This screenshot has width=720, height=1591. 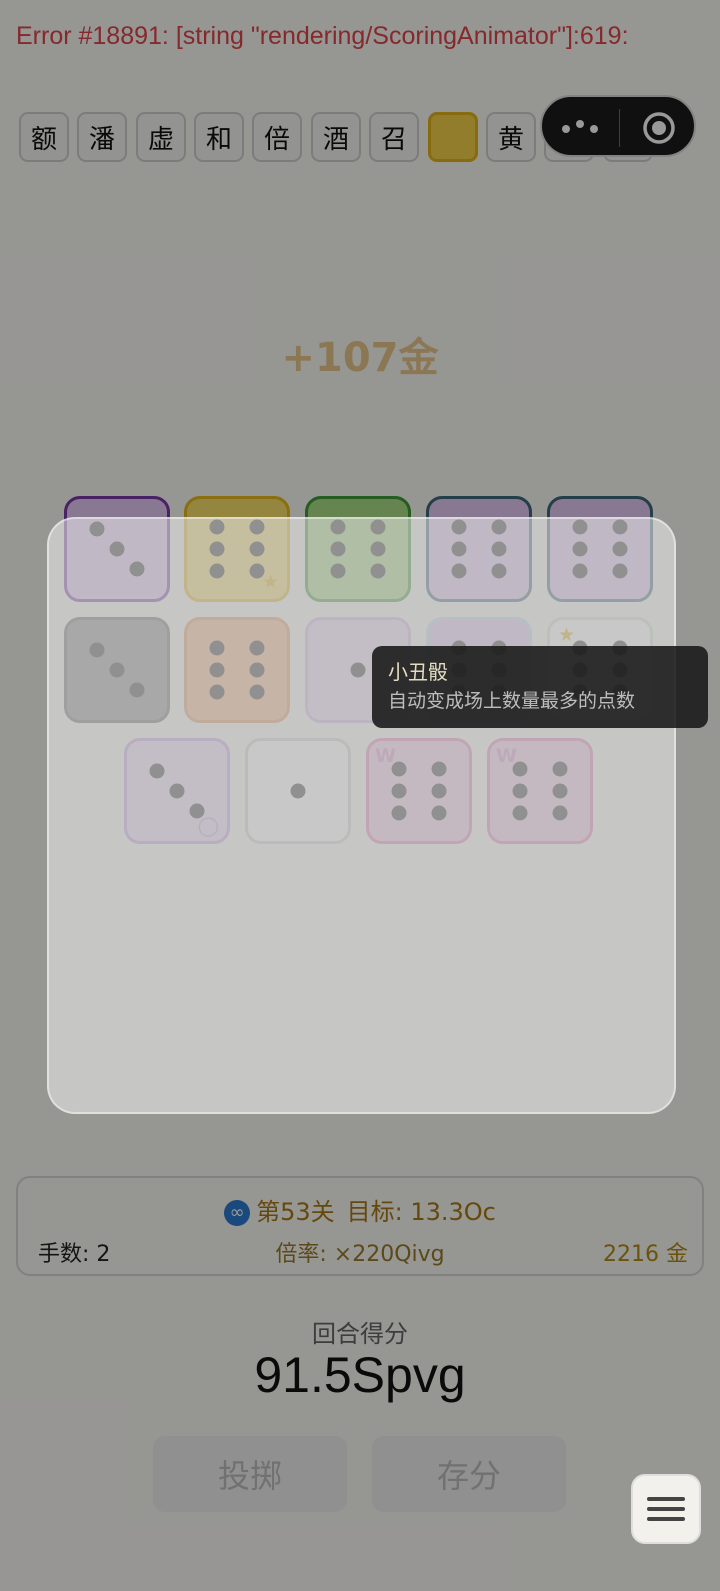 What do you see at coordinates (666, 1509) in the screenshot?
I see `hamburger-menu-icon` at bounding box center [666, 1509].